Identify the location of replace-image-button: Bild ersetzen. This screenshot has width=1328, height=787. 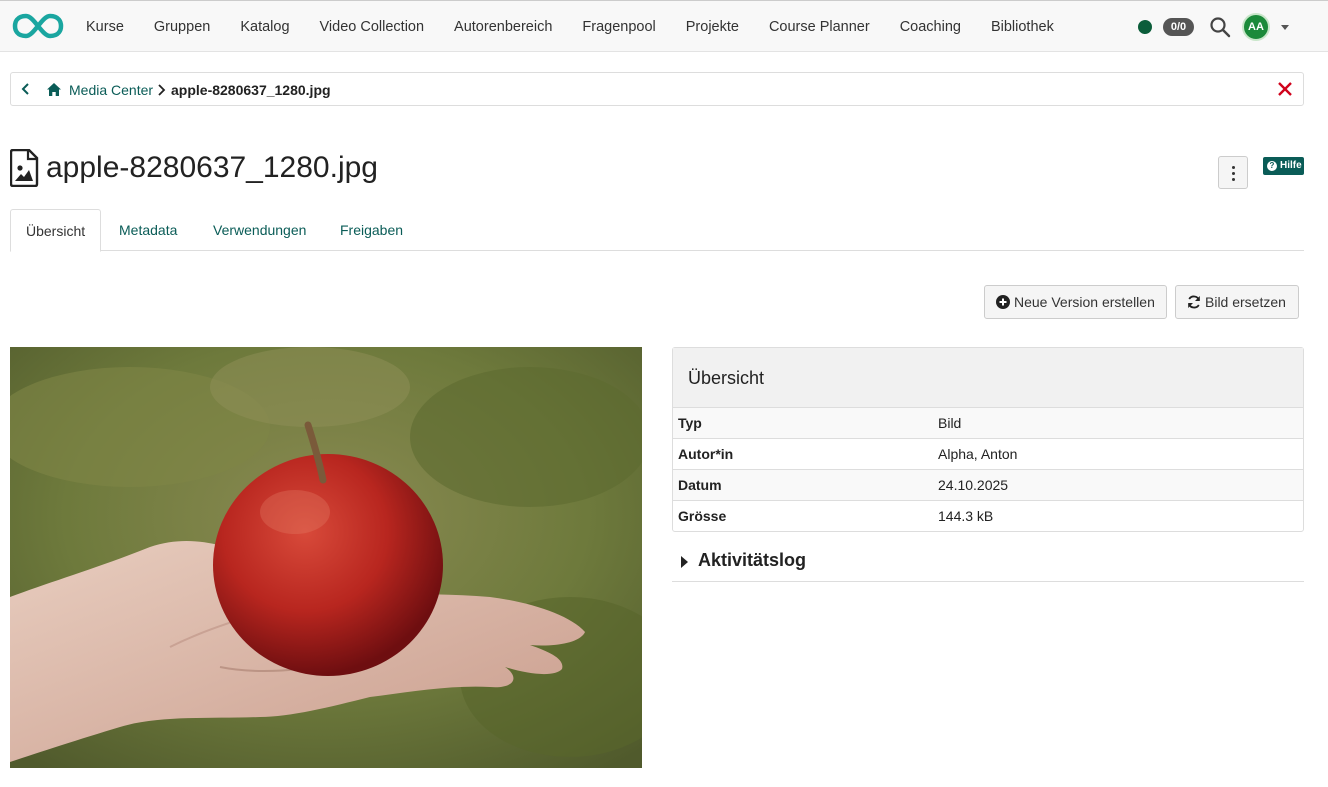
(1237, 302).